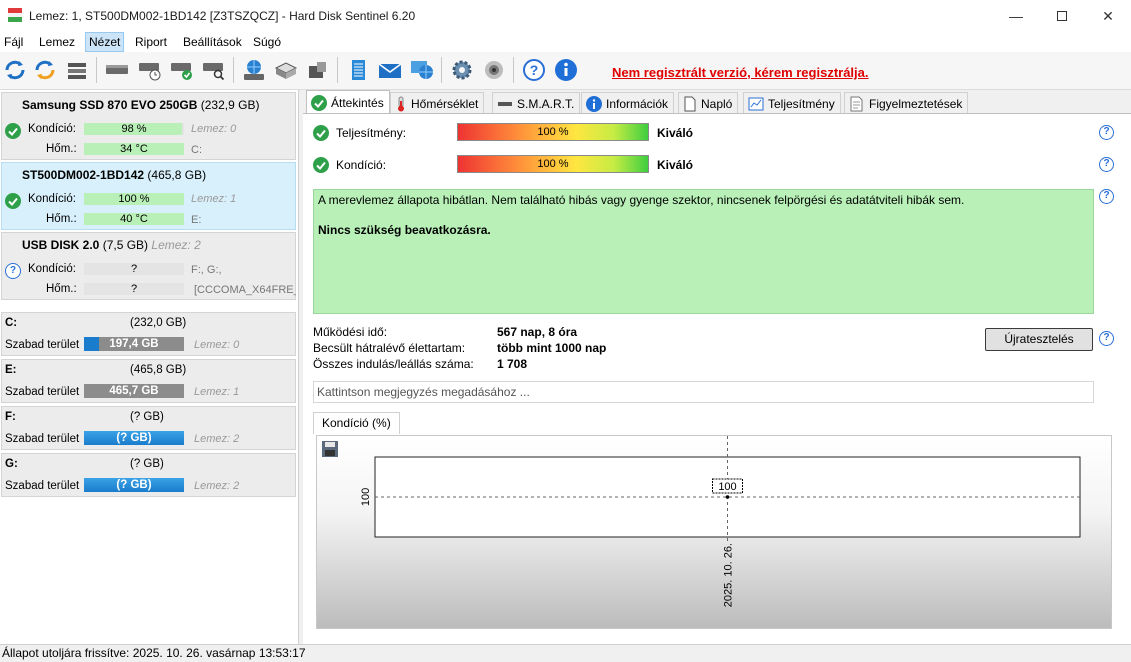 The image size is (1131, 662). What do you see at coordinates (356, 423) in the screenshot?
I see `chart-tab: Kondíció (%)` at bounding box center [356, 423].